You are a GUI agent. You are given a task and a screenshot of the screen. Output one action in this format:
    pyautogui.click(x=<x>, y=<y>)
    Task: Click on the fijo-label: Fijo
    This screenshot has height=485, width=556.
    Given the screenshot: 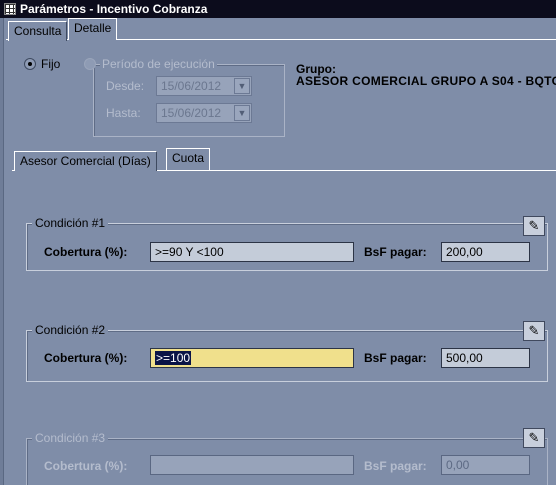 What is the action you would take?
    pyautogui.click(x=51, y=64)
    